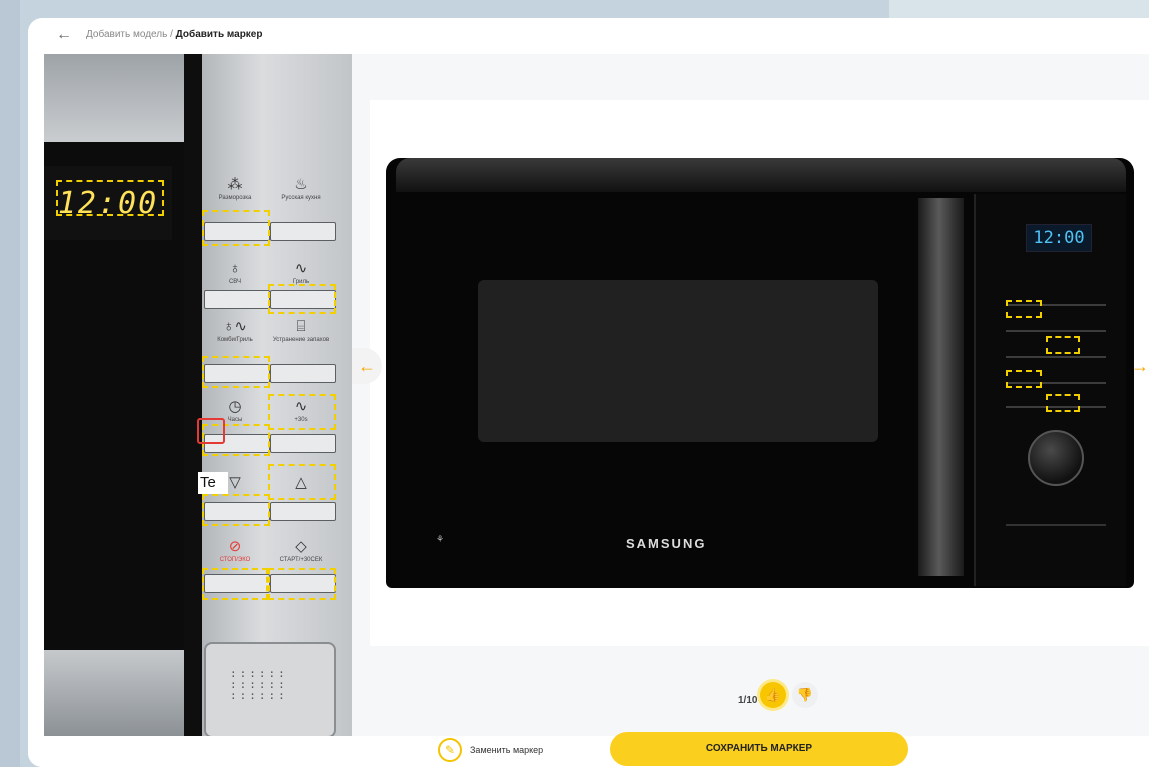  Describe the element at coordinates (64, 35) in the screenshot. I see `back-arrow-icon: ←` at that location.